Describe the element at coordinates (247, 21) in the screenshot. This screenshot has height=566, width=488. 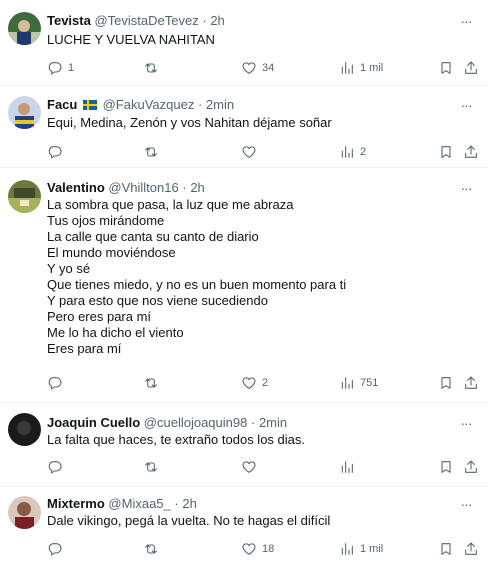
I see `tweet-header: Tevista @TevistaDeTevez · 2h` at that location.